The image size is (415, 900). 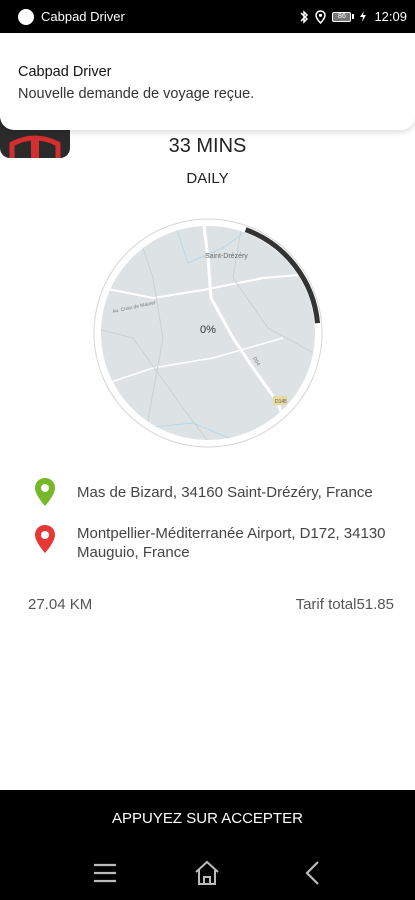 I want to click on trip-fare: Tarif total51.85, so click(x=344, y=604).